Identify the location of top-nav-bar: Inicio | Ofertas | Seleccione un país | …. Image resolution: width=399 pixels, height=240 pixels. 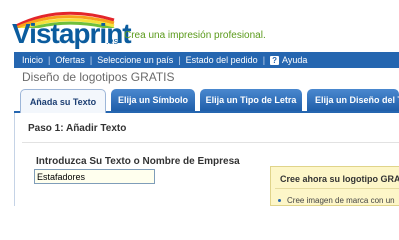
(206, 60).